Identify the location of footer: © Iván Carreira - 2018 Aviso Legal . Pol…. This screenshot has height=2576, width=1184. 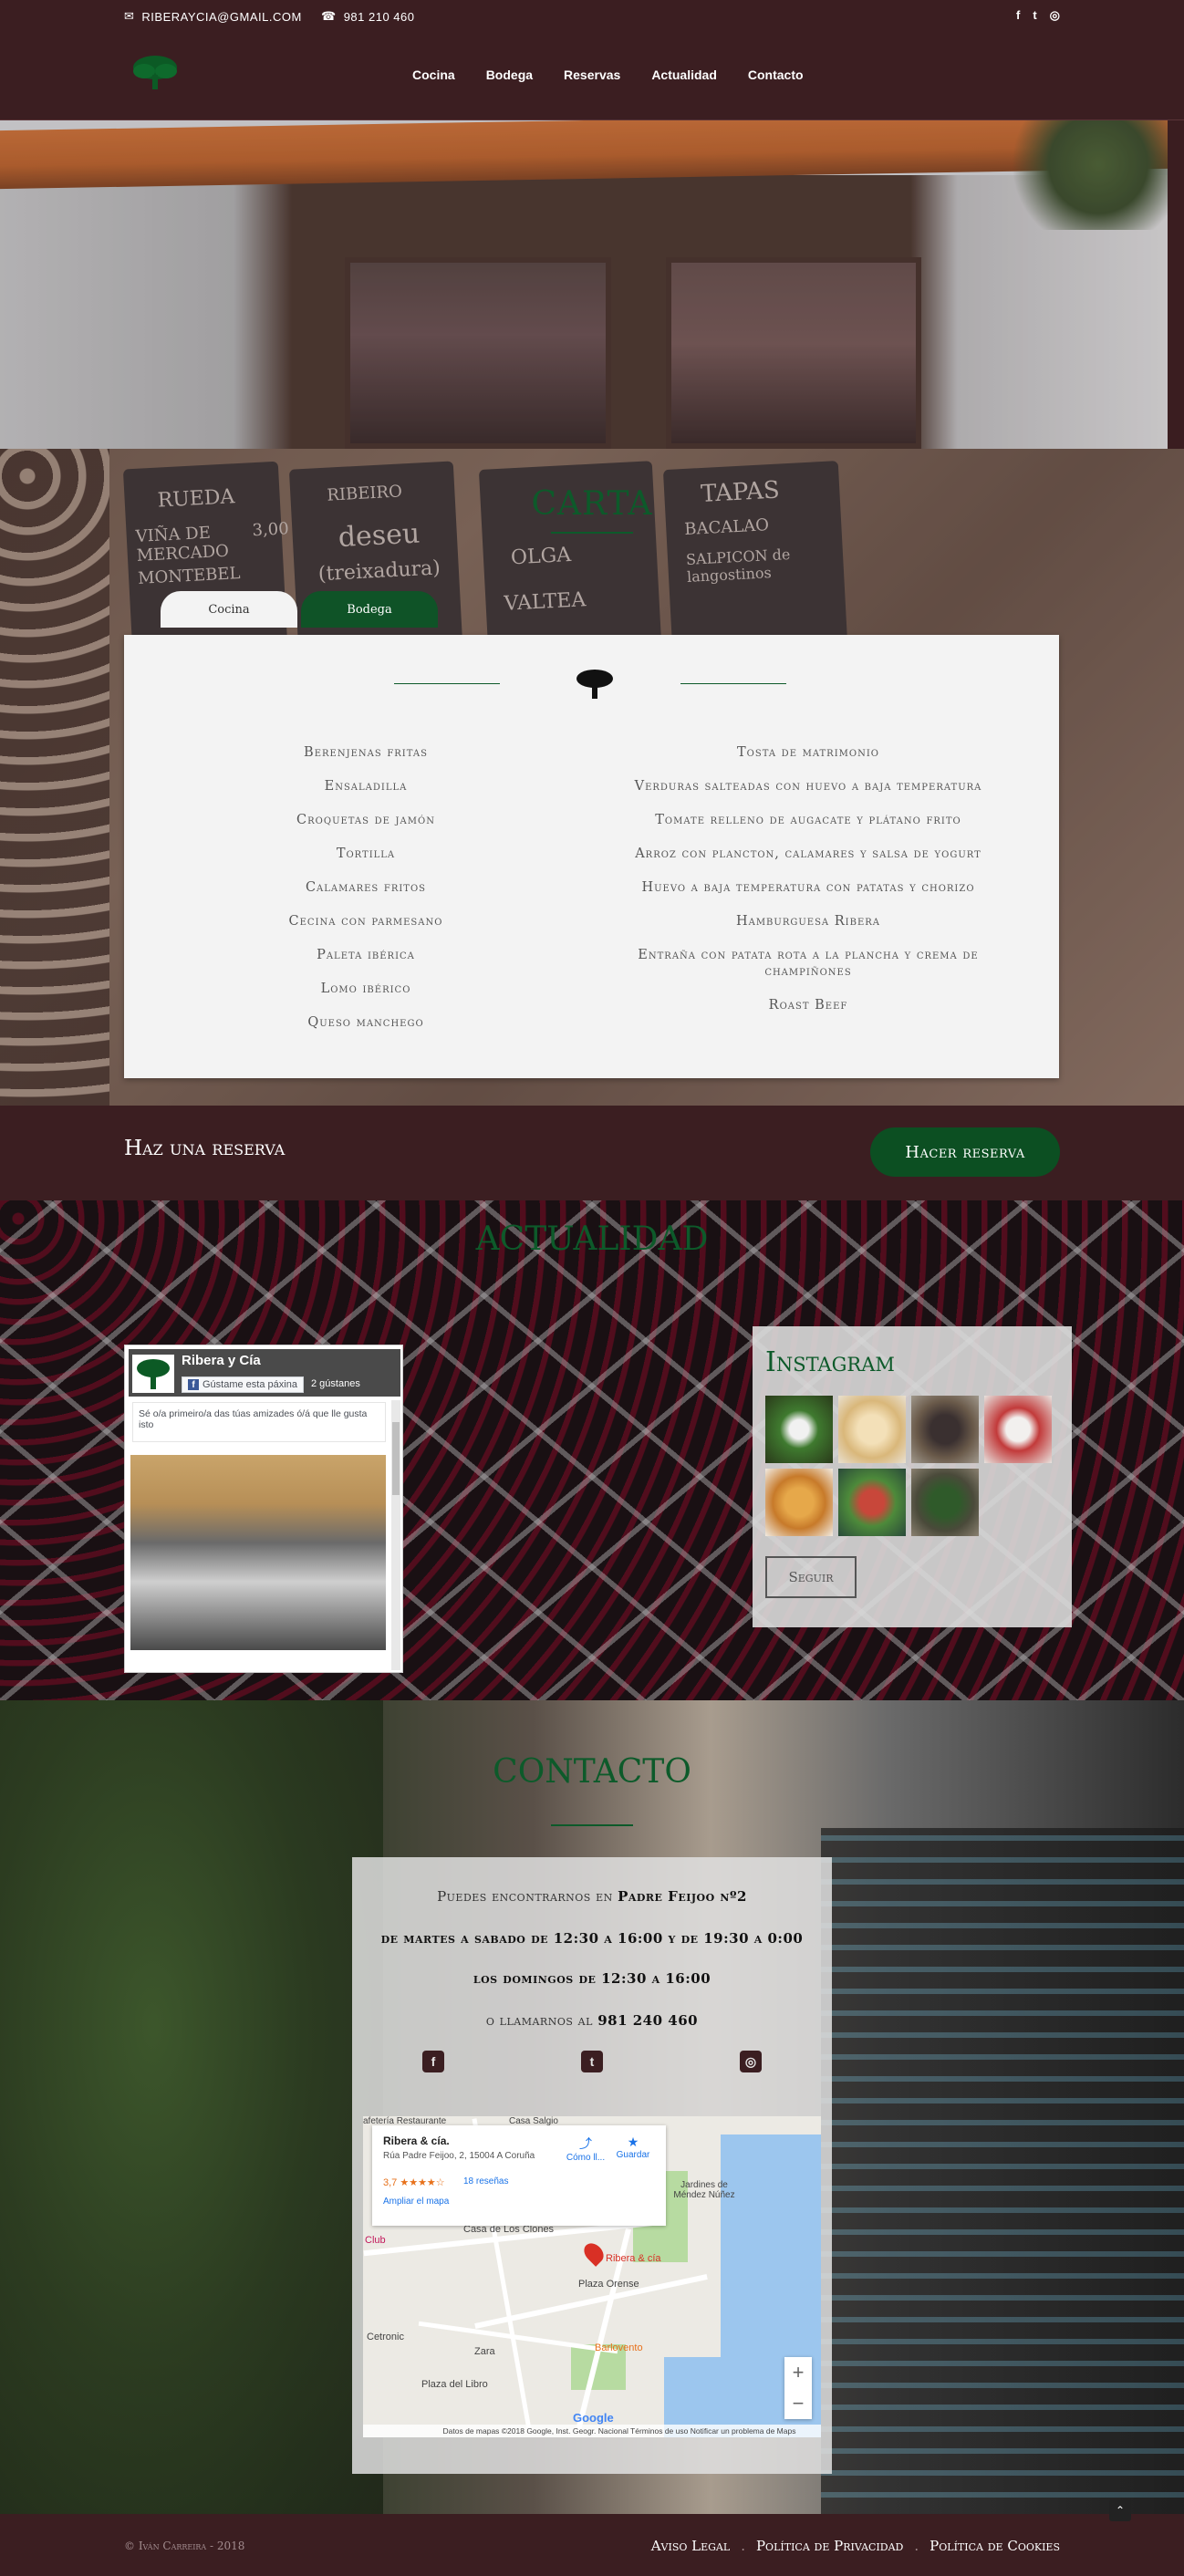
(592, 2545).